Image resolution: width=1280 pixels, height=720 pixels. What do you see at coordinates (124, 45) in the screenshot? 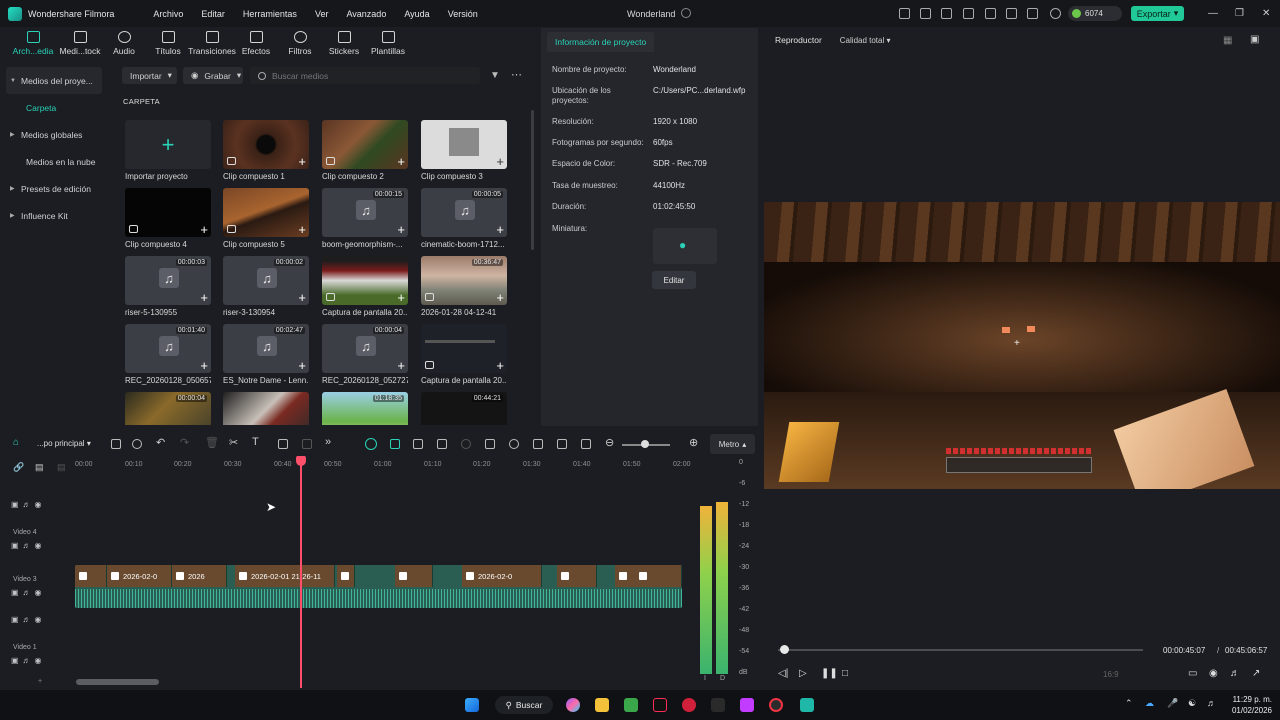
I see `tab-audio: Audio` at bounding box center [124, 45].